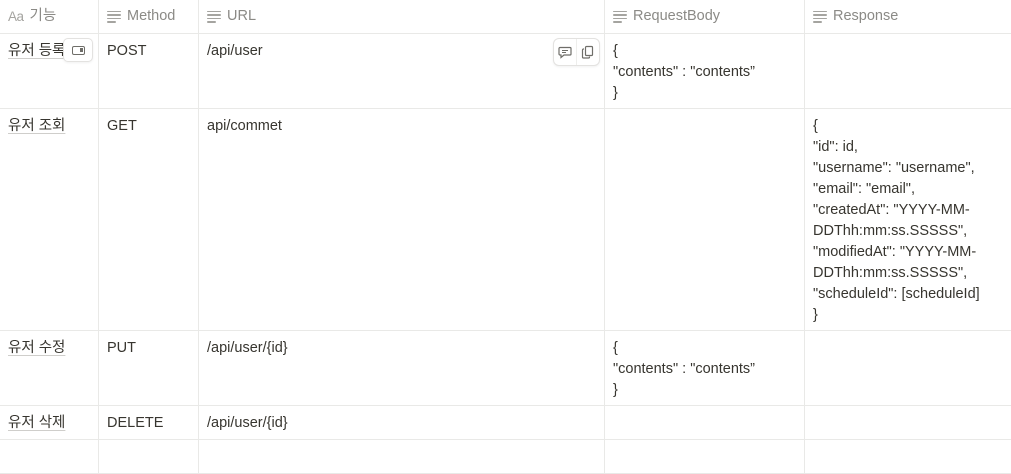 The width and height of the screenshot is (1011, 474). What do you see at coordinates (36, 126) in the screenshot?
I see `row-title: 유저 조회` at bounding box center [36, 126].